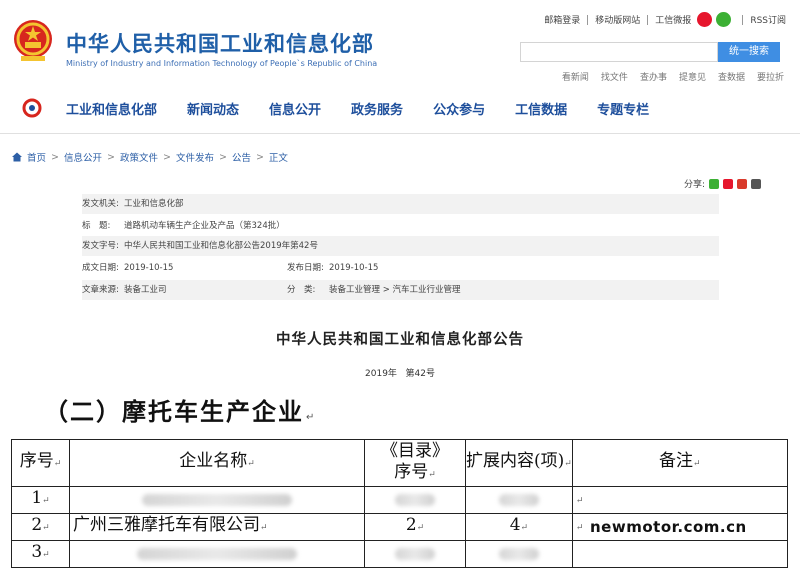  Describe the element at coordinates (770, 76) in the screenshot. I see `quick-link-other: 要拉折` at that location.